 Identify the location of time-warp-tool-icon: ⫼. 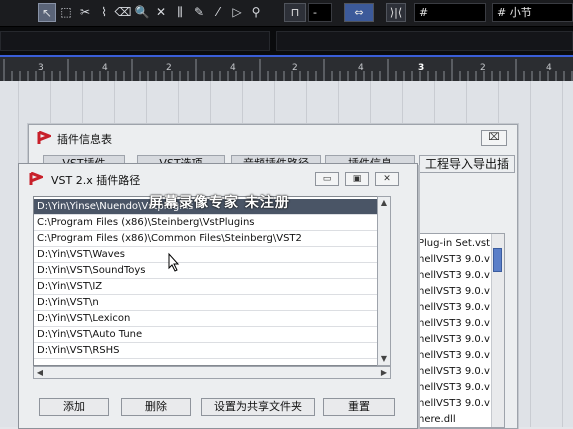
(180, 12).